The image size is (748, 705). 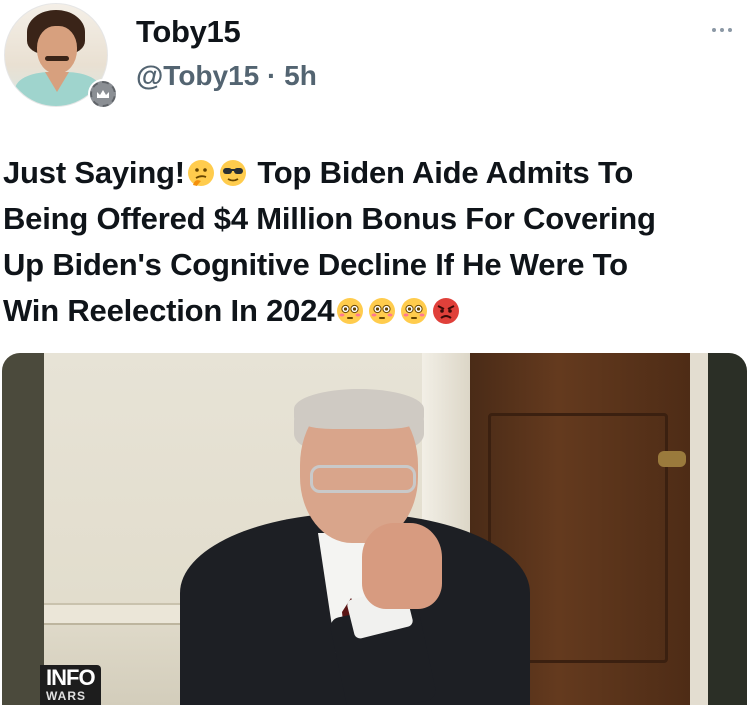 I want to click on photo-edge, so click(x=727, y=529).